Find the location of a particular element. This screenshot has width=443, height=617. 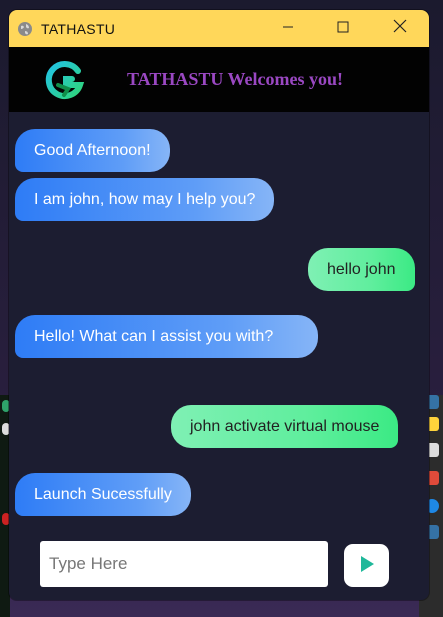

play-send-icon is located at coordinates (367, 565).